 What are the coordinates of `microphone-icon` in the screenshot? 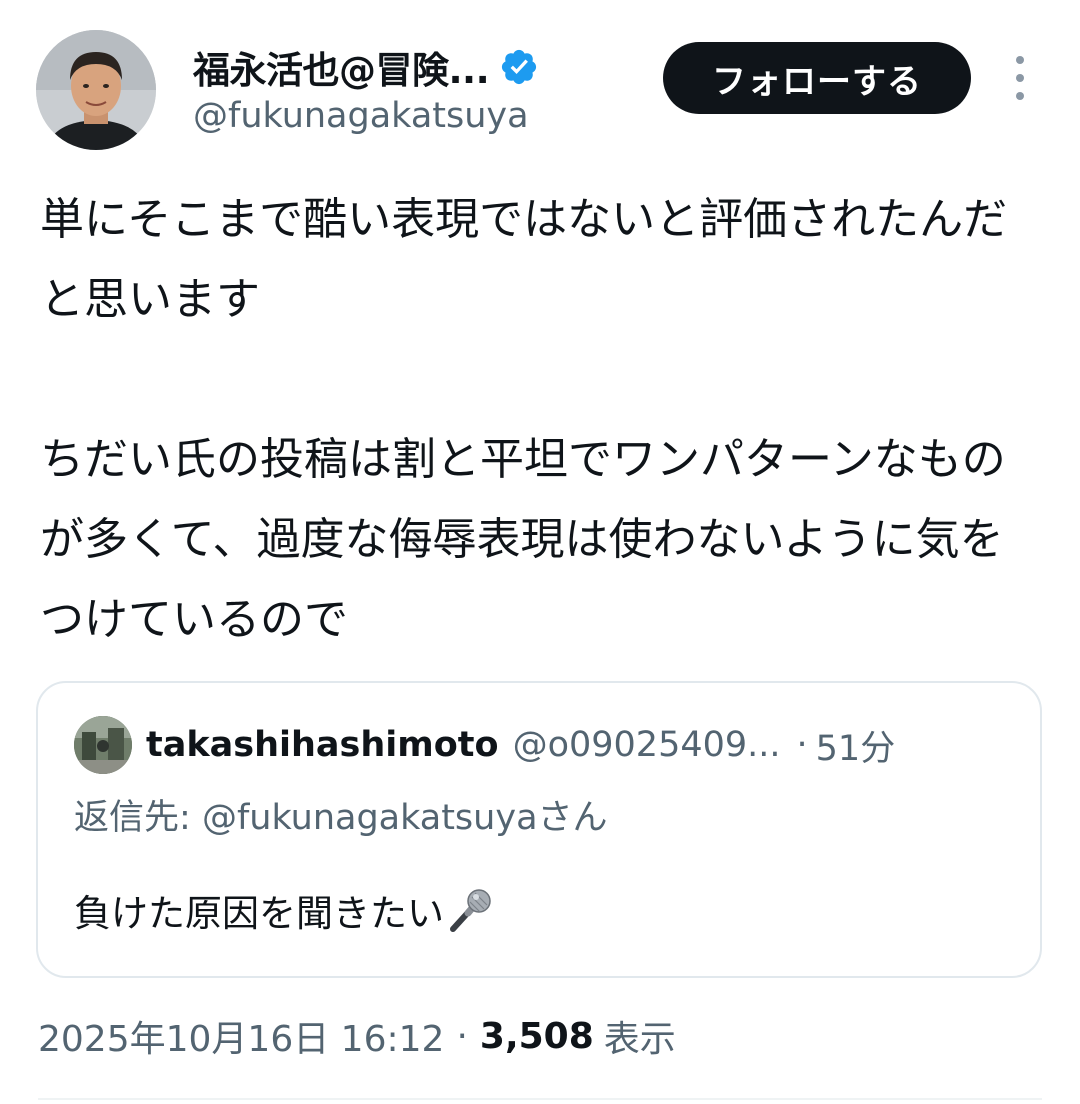 It's located at (471, 910).